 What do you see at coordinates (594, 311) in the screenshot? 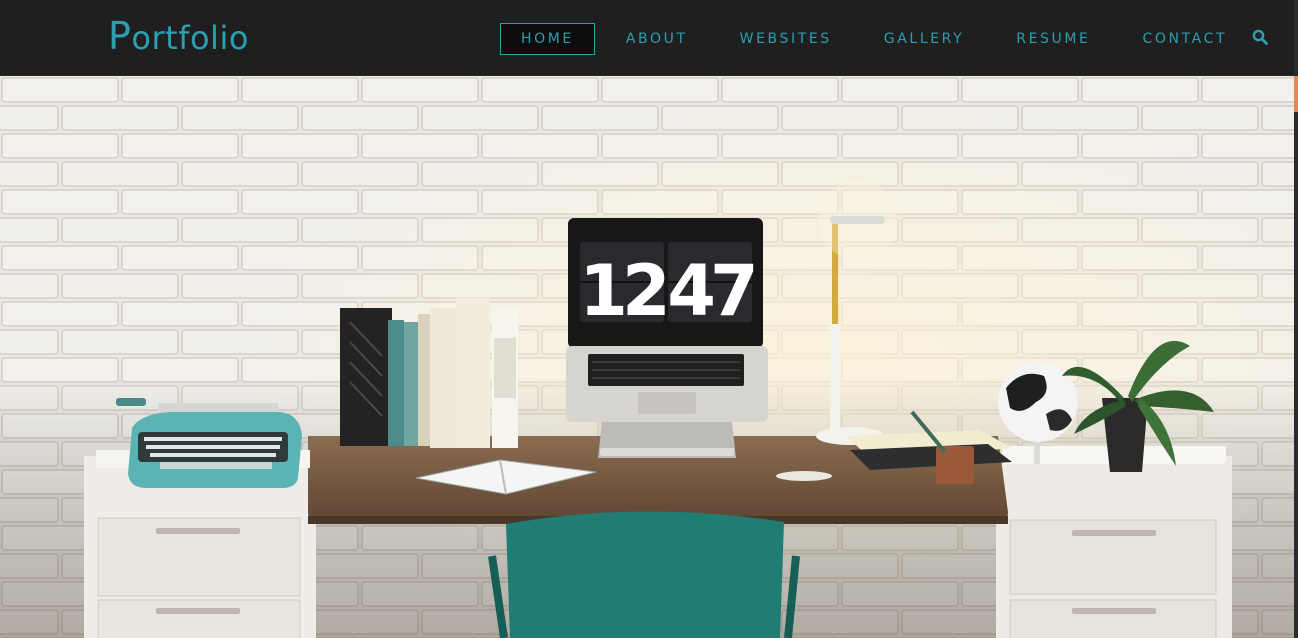
I see `clock-meridiem: PM` at bounding box center [594, 311].